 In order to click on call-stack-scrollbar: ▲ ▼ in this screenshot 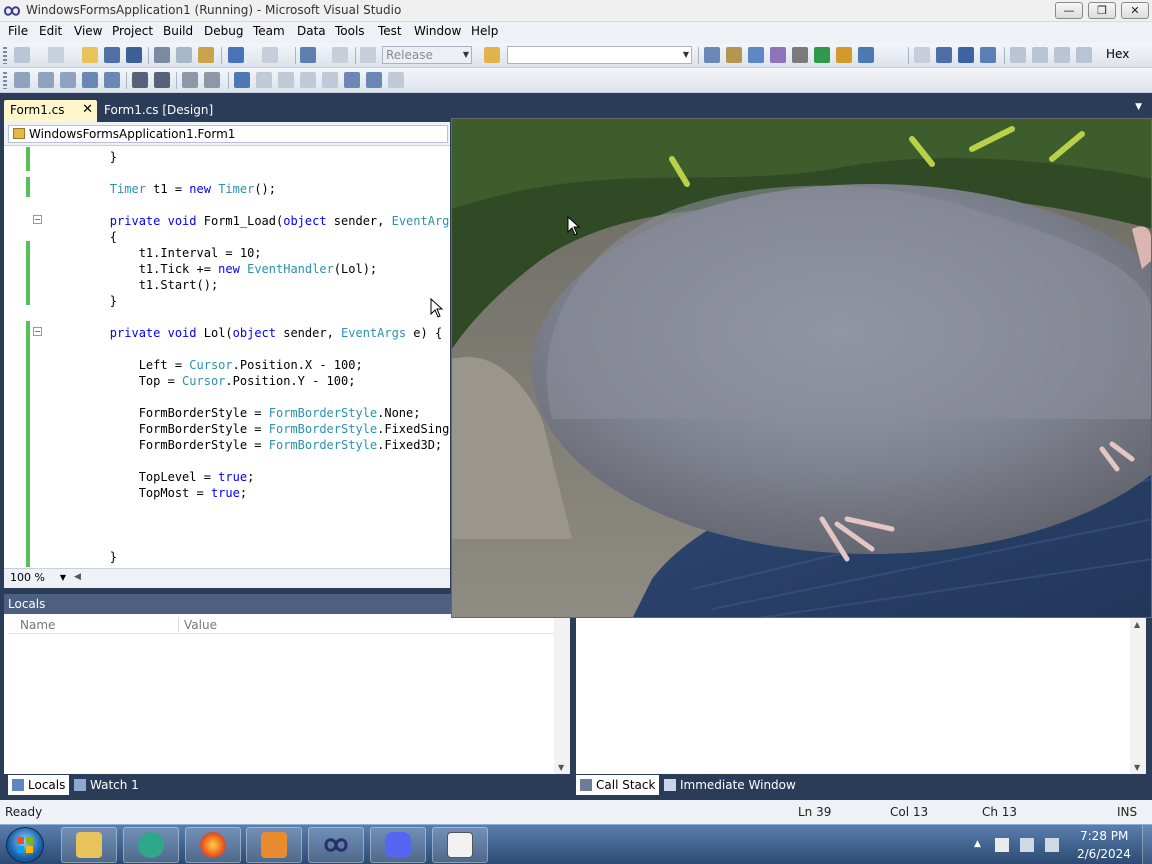, I will do `click(1138, 696)`.